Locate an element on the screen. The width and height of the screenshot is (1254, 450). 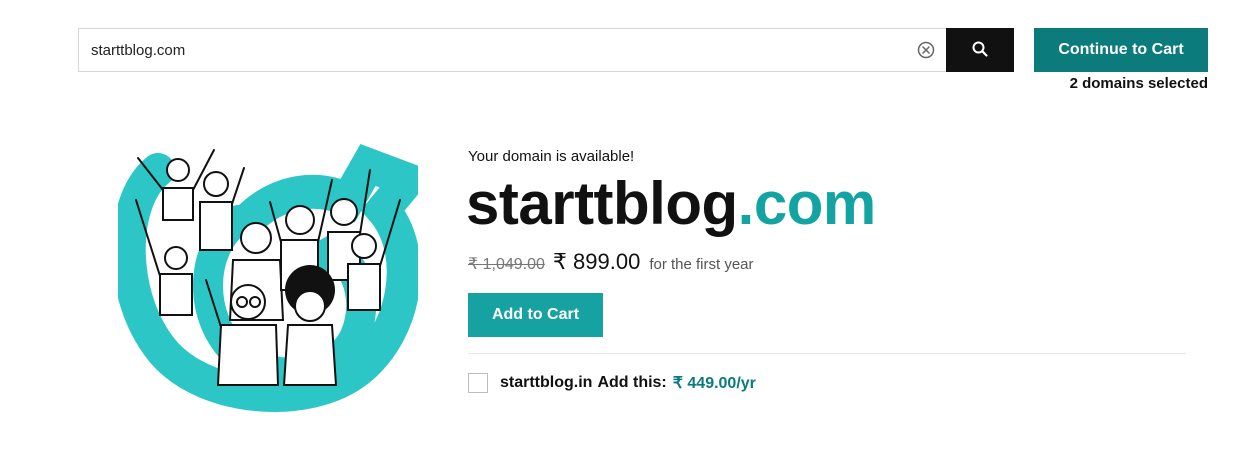
search-icon is located at coordinates (980, 50).